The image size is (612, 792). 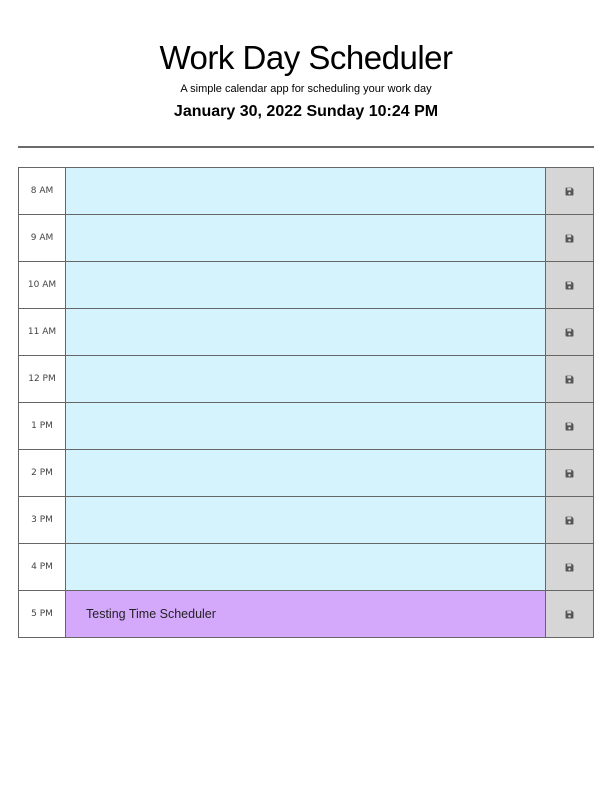 What do you see at coordinates (42, 520) in the screenshot?
I see `hour-label: 3 PM` at bounding box center [42, 520].